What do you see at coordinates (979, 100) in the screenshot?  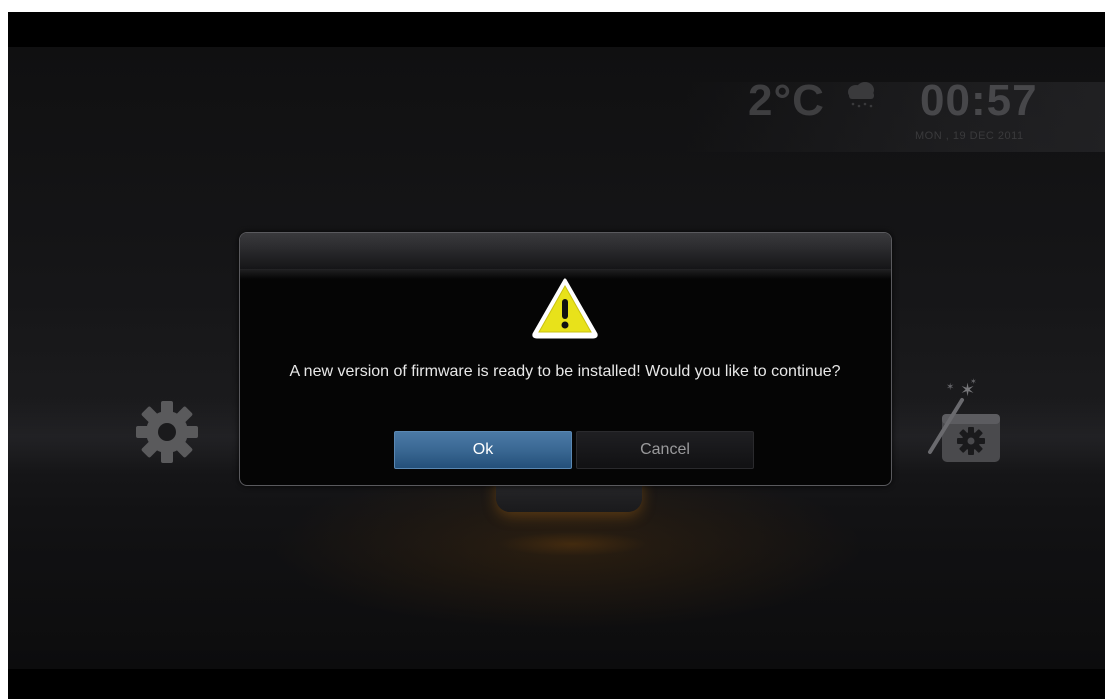 I see `clock-time: 00:57` at bounding box center [979, 100].